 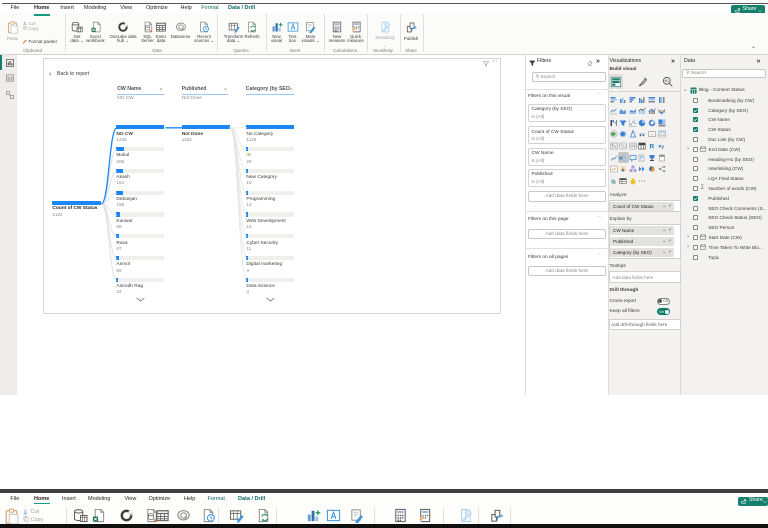 What do you see at coordinates (652, 146) in the screenshot?
I see `svg-text: R` at bounding box center [652, 146].